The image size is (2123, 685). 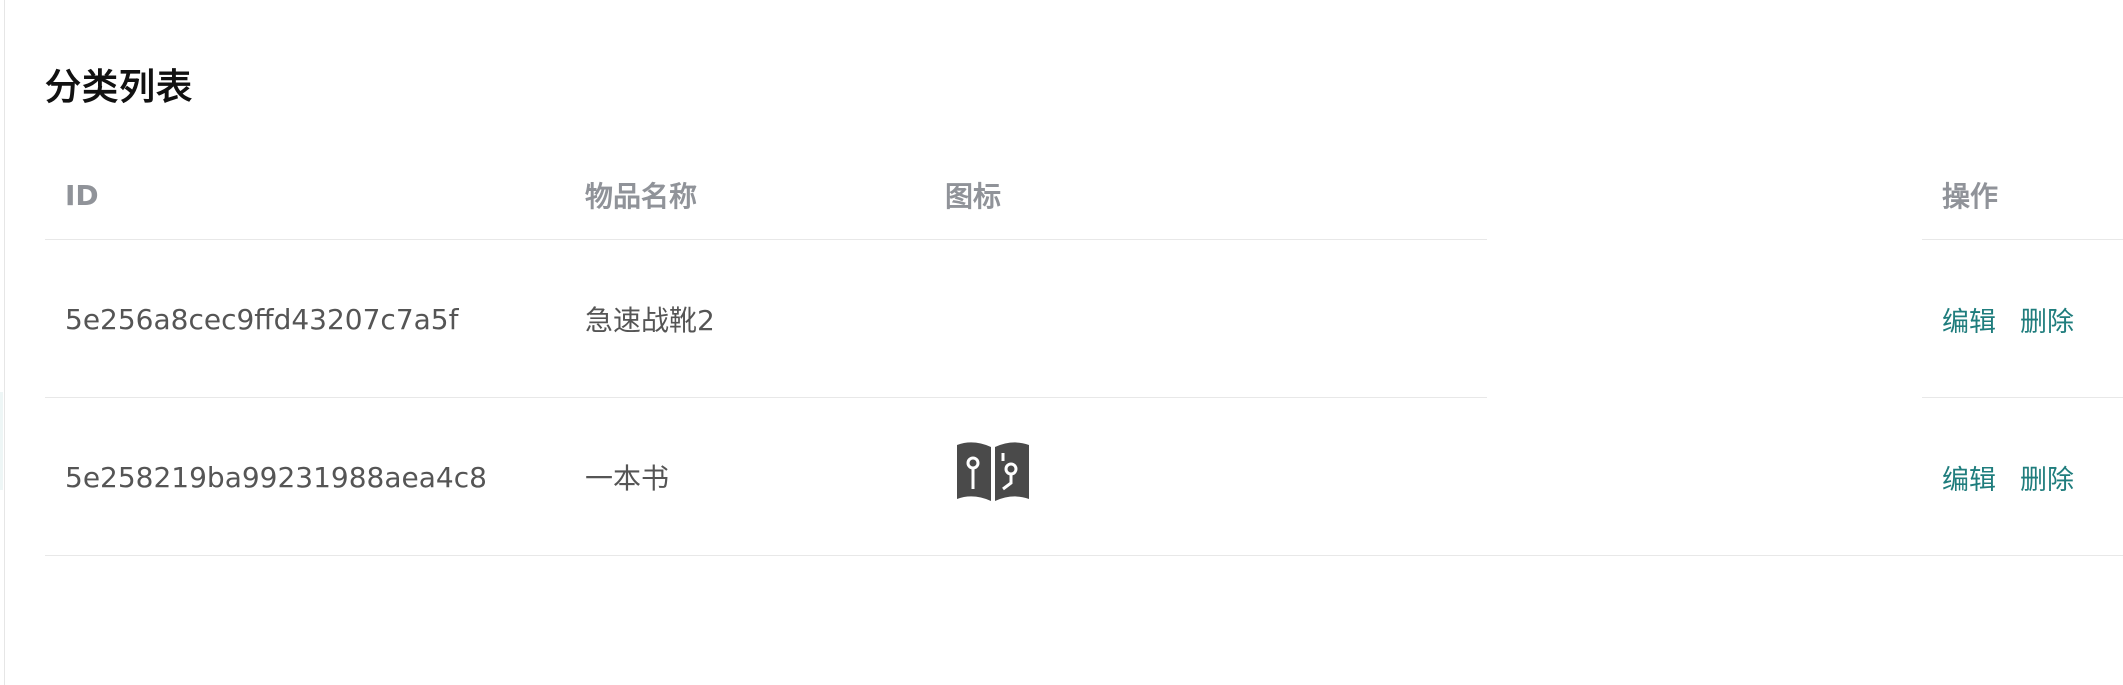 I want to click on row-id: 5e258219ba99231988aea4c8, so click(x=276, y=477).